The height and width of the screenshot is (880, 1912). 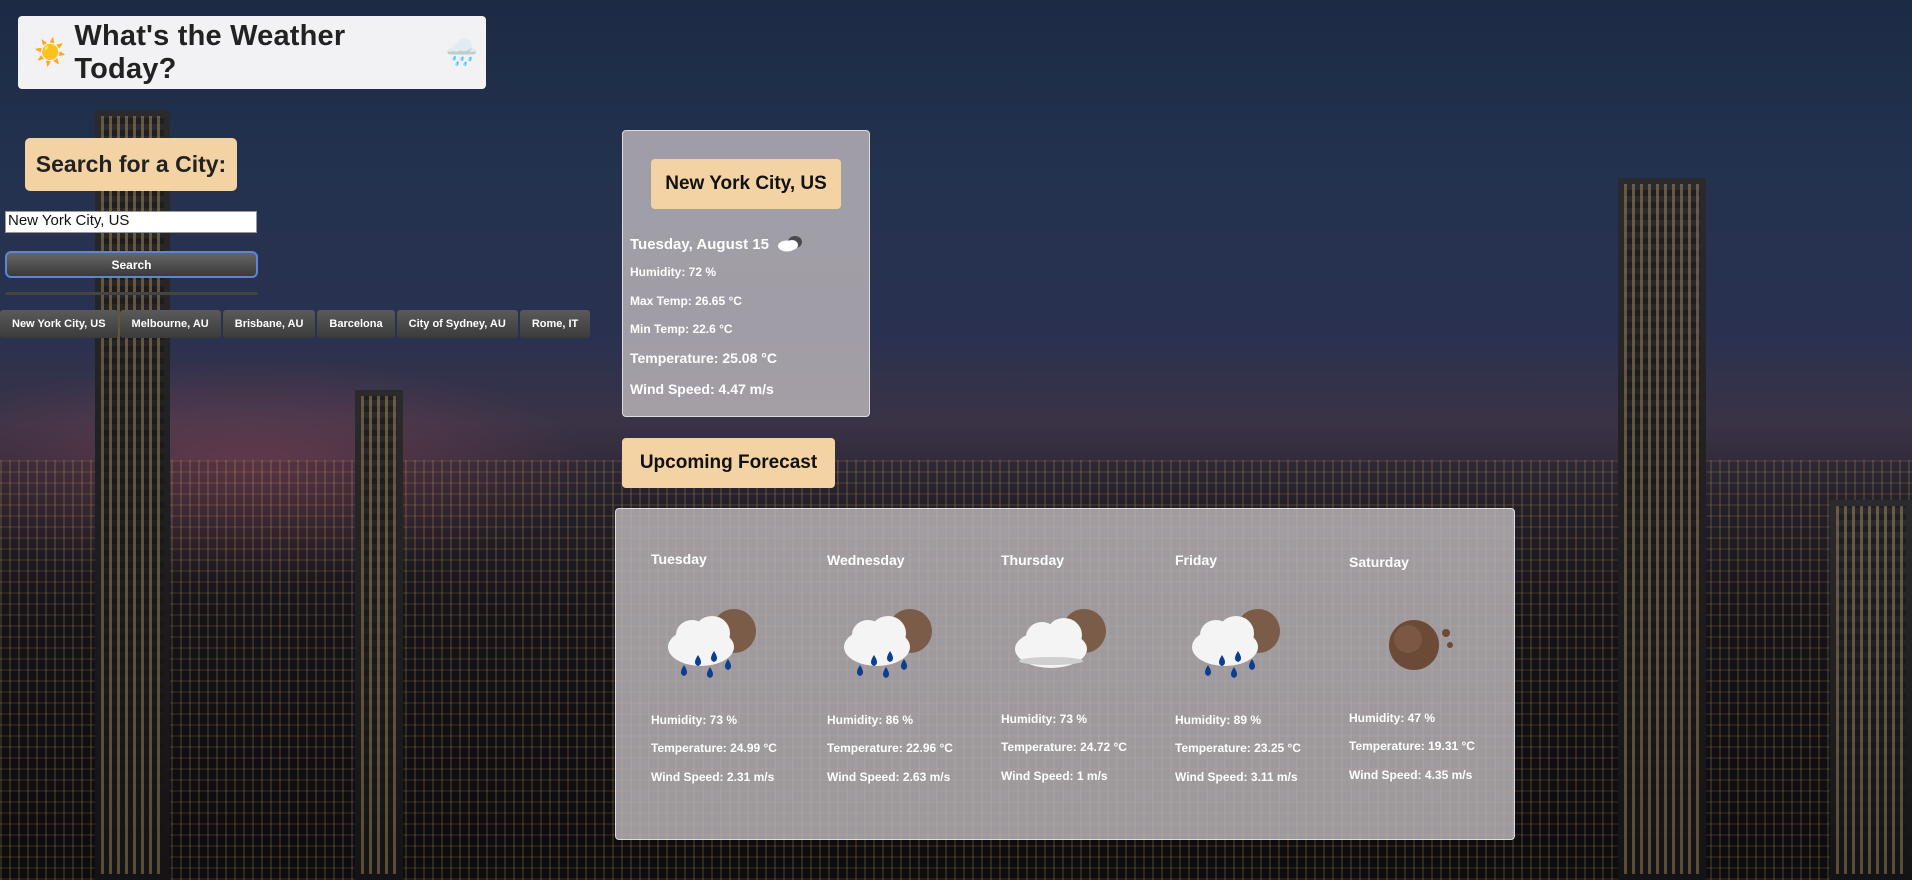 What do you see at coordinates (746, 184) in the screenshot?
I see `current-city-name: New York City, US` at bounding box center [746, 184].